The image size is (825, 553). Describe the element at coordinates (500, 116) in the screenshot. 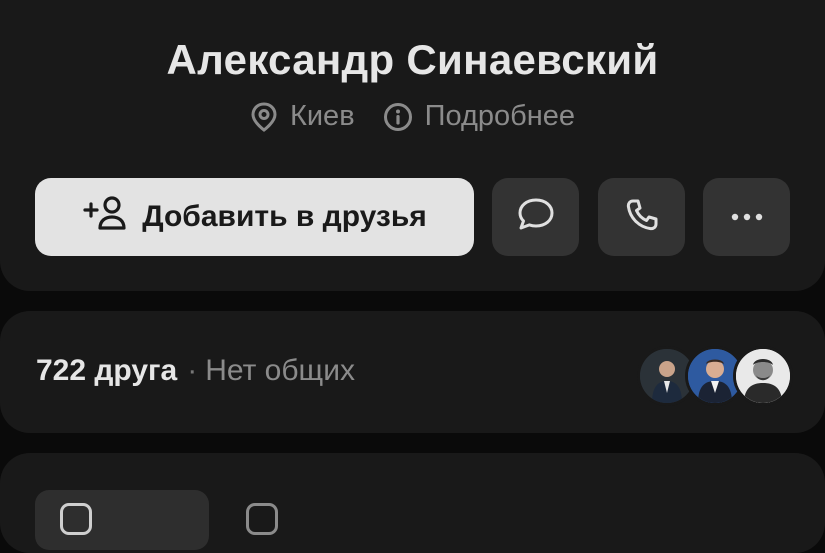

I see `details-label: Подробнее` at that location.